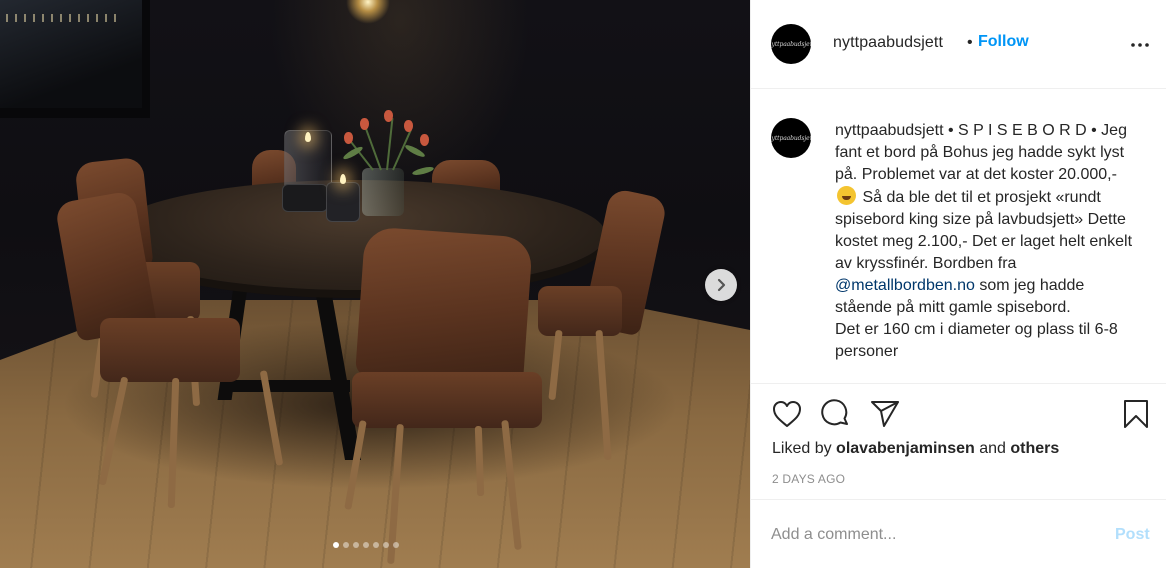 This screenshot has width=1166, height=568. I want to click on comment-box: Post, so click(958, 534).